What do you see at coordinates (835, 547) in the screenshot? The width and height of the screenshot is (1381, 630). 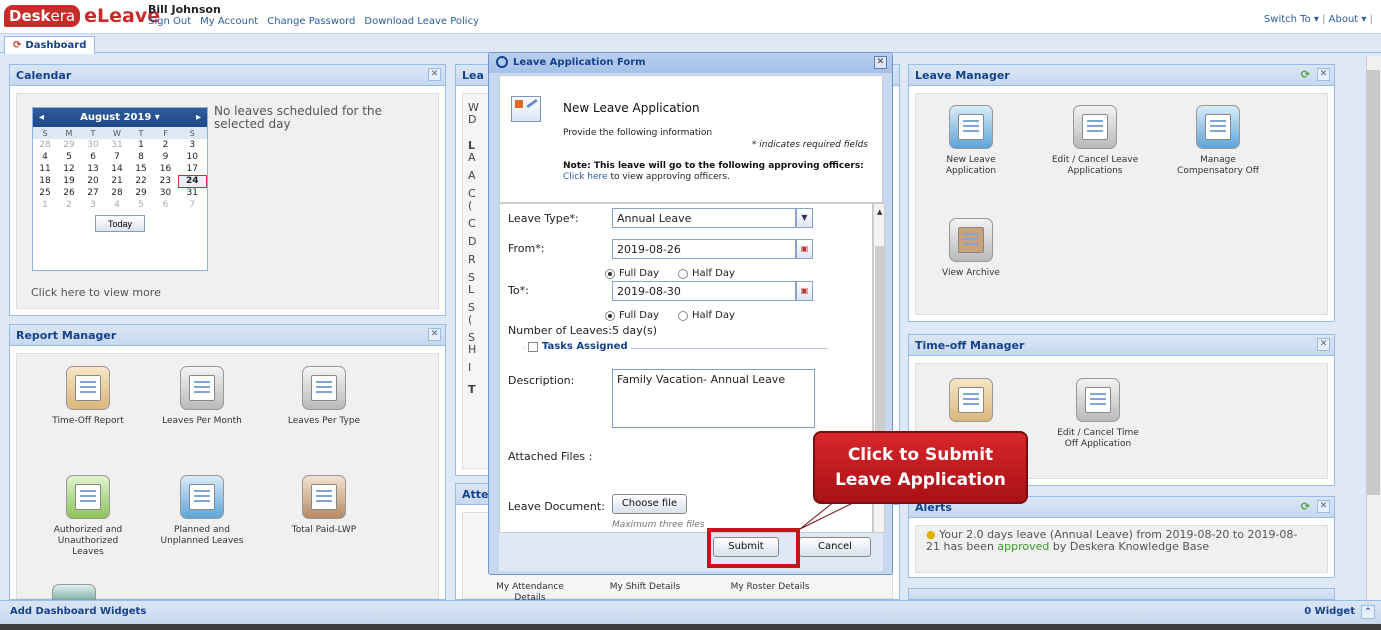 I see `cancel-button: Cancel` at bounding box center [835, 547].